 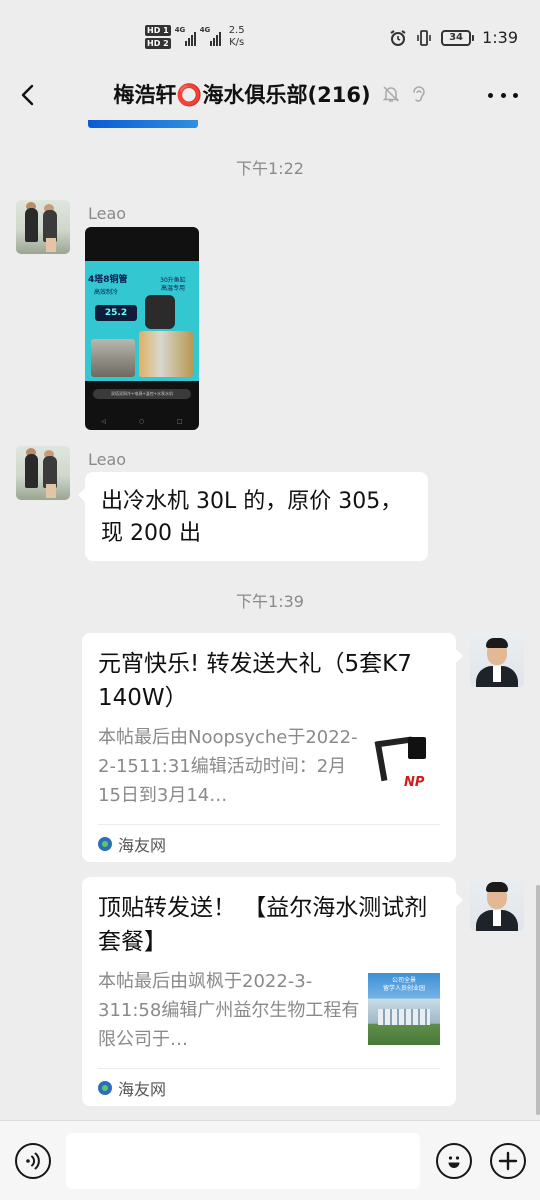 I want to click on card-title: 元宵快乐! 转发送大礼（5套K7 140W）, so click(x=255, y=681).